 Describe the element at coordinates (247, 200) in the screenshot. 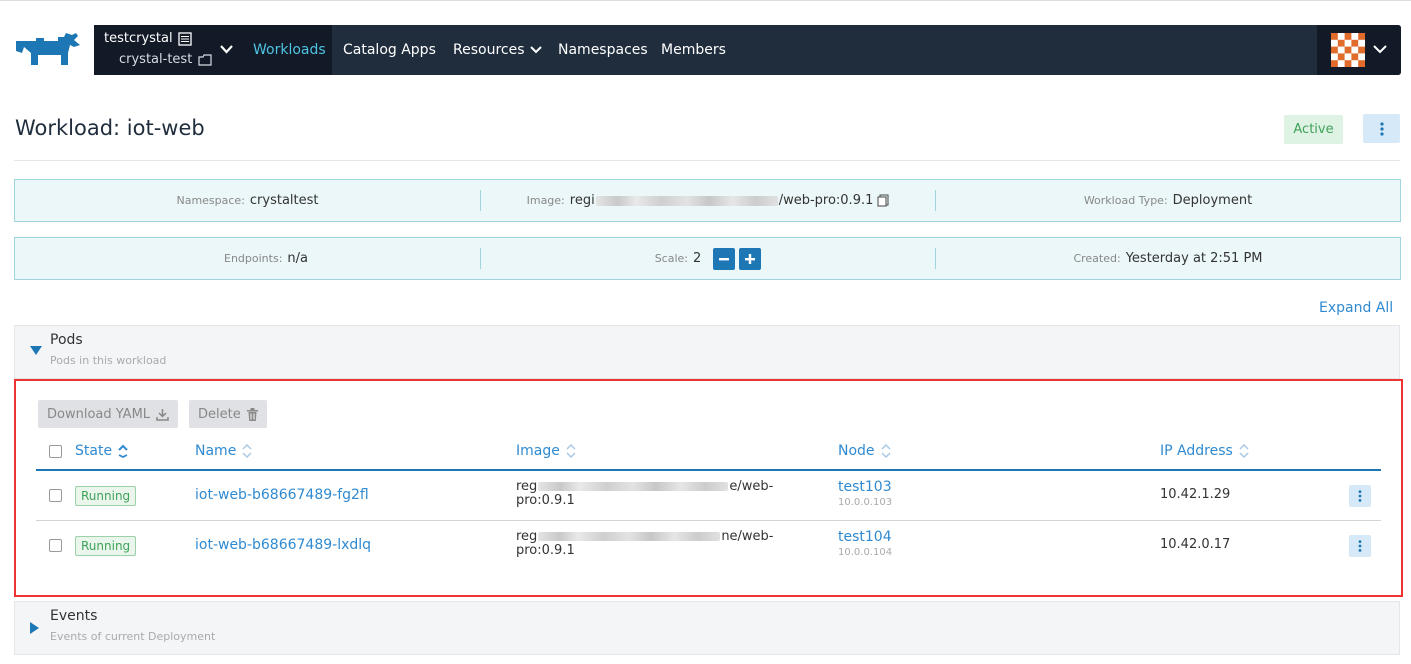

I see `namespace-field: Namespace: crystaltest` at that location.